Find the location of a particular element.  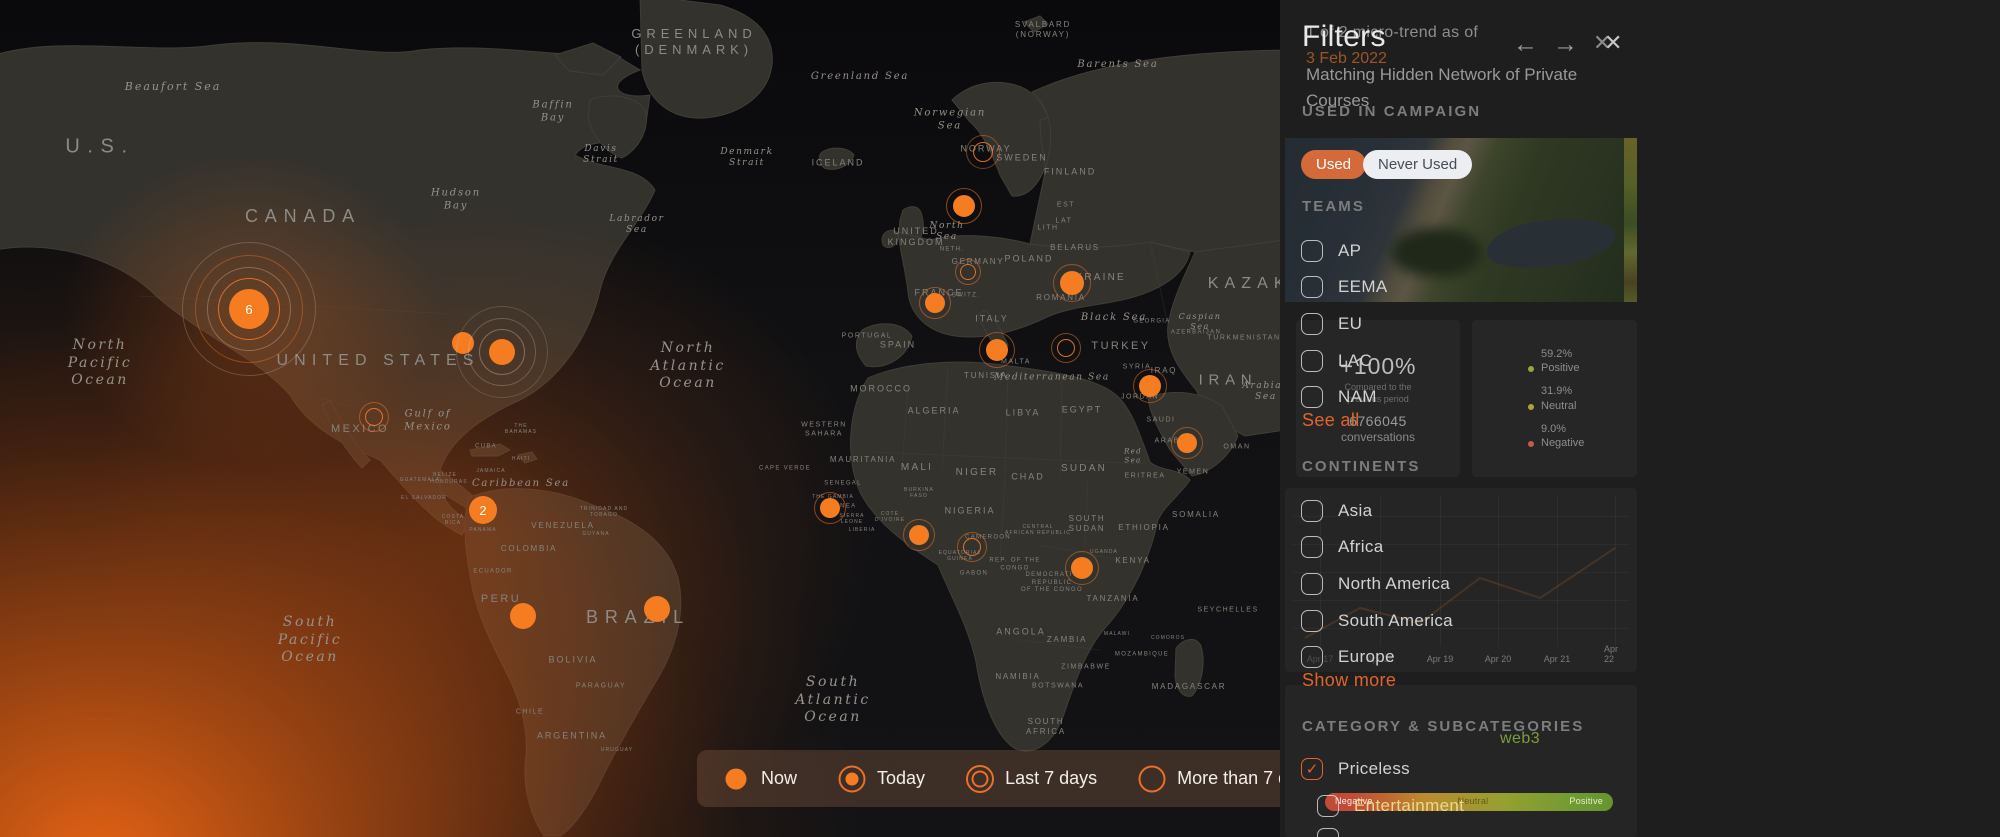

volume-caption: conversations is located at coordinates (1378, 436).